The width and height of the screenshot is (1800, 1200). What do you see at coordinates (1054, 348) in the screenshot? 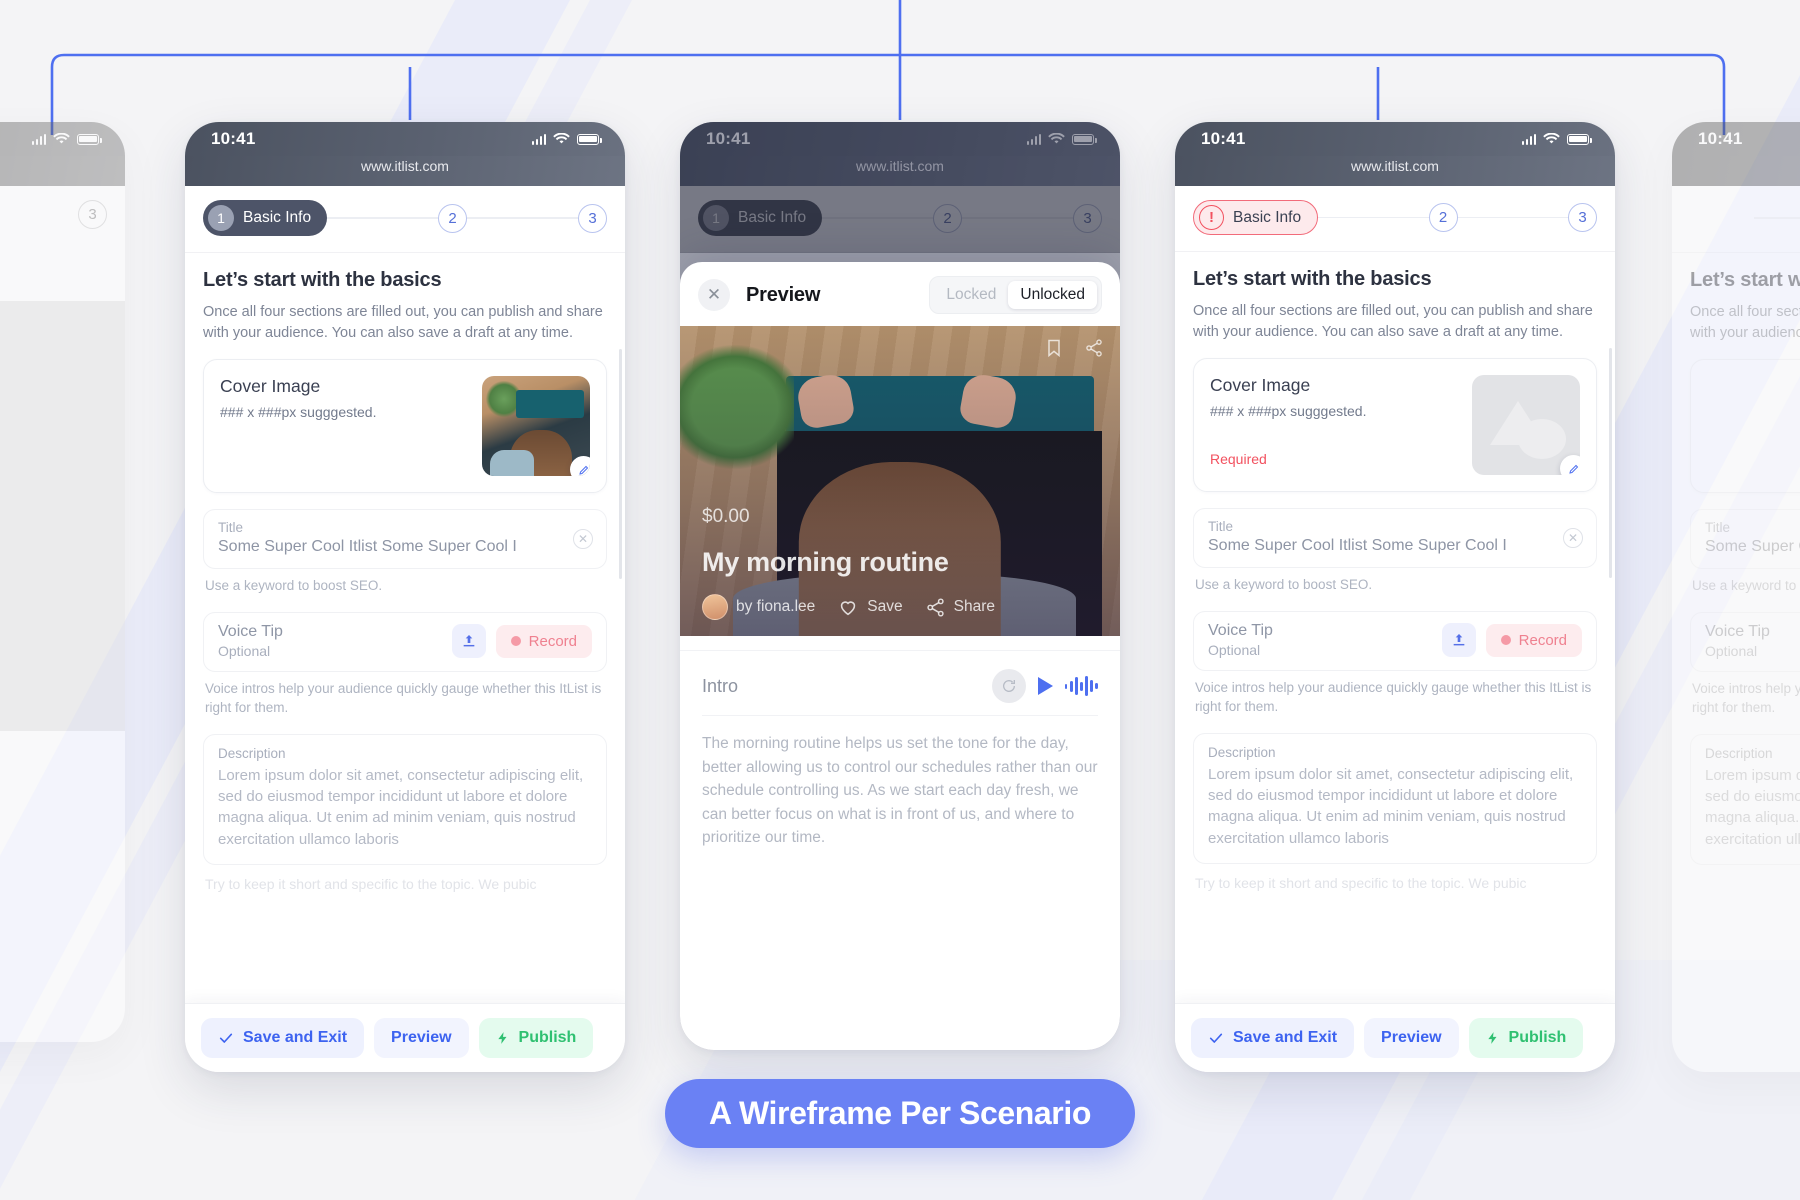
I see `bookmark-icon` at bounding box center [1054, 348].